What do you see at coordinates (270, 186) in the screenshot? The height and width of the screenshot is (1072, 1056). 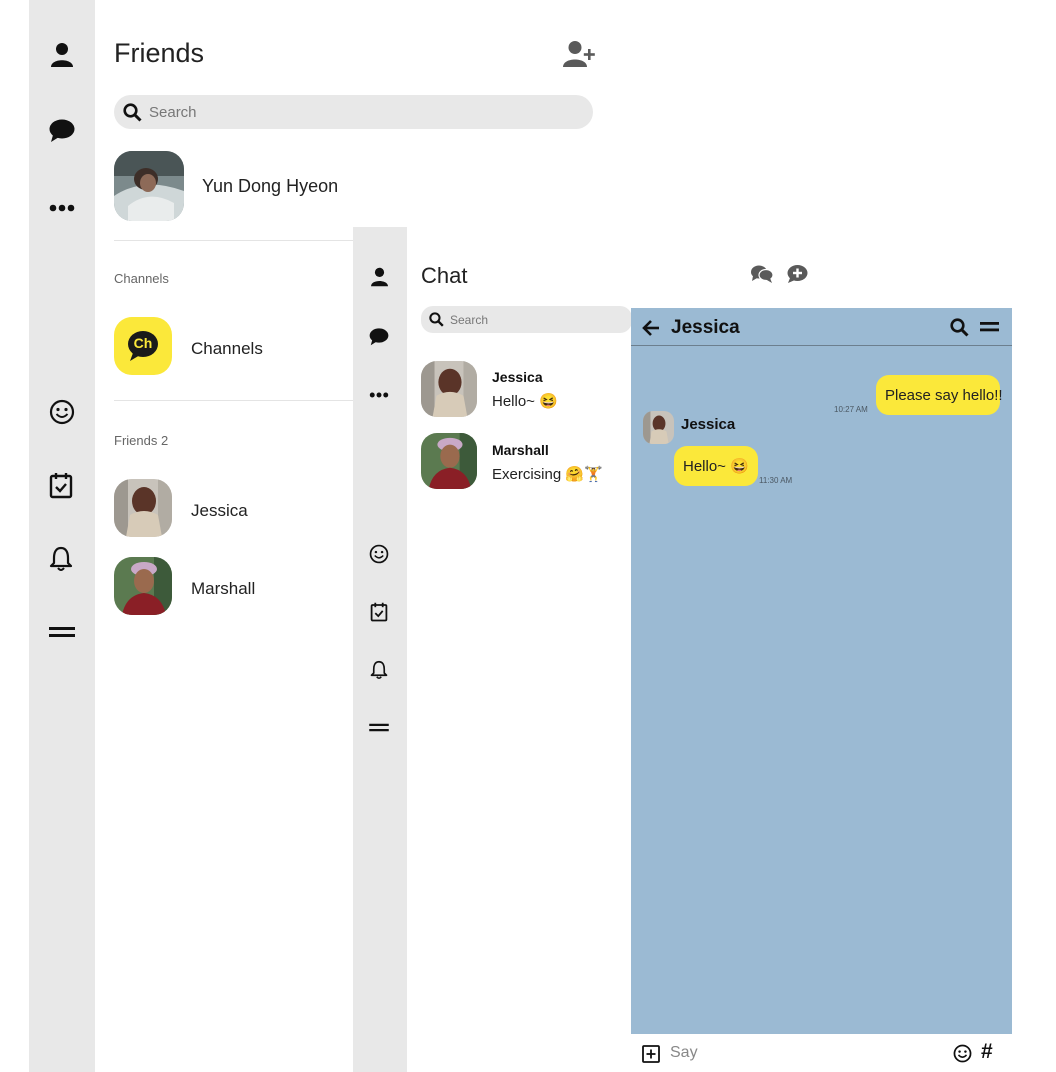 I see `profile-name: Yun Dong Hyeon` at bounding box center [270, 186].